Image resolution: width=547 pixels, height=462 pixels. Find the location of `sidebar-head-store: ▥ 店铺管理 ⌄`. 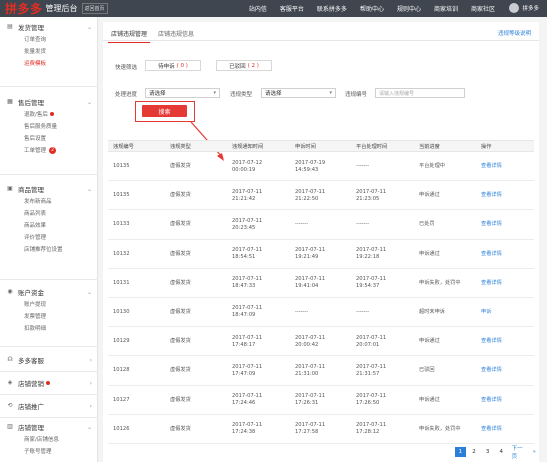

sidebar-head-store: ▥ 店铺管理 ⌄ is located at coordinates (49, 427).